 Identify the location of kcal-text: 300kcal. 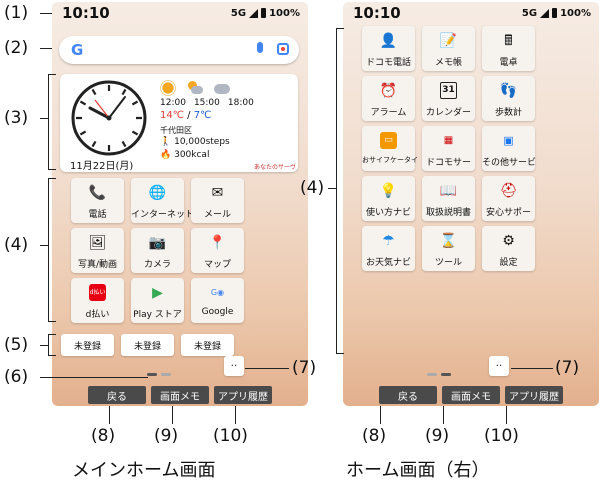
(192, 155).